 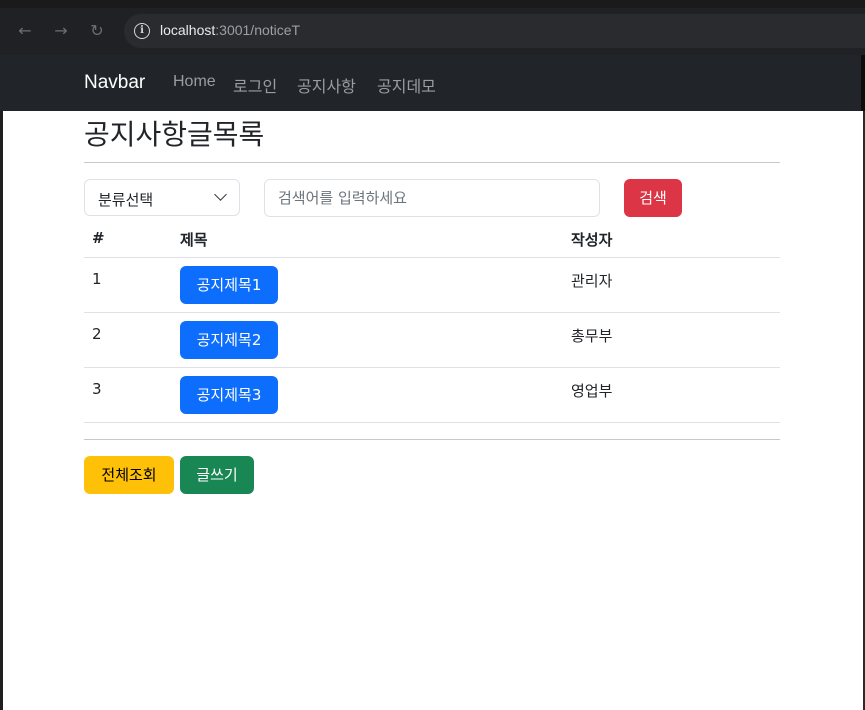 What do you see at coordinates (174, 134) in the screenshot?
I see `page-title: 공지사항글목록` at bounding box center [174, 134].